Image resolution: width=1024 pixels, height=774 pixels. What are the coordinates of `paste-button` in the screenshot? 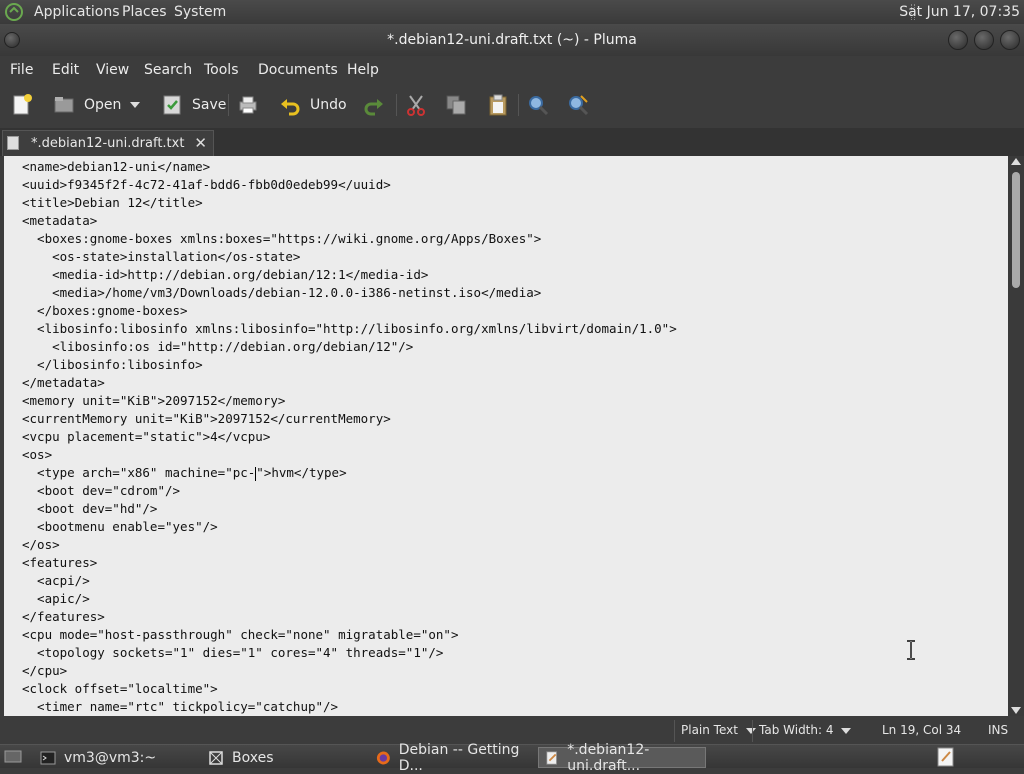 It's located at (498, 105).